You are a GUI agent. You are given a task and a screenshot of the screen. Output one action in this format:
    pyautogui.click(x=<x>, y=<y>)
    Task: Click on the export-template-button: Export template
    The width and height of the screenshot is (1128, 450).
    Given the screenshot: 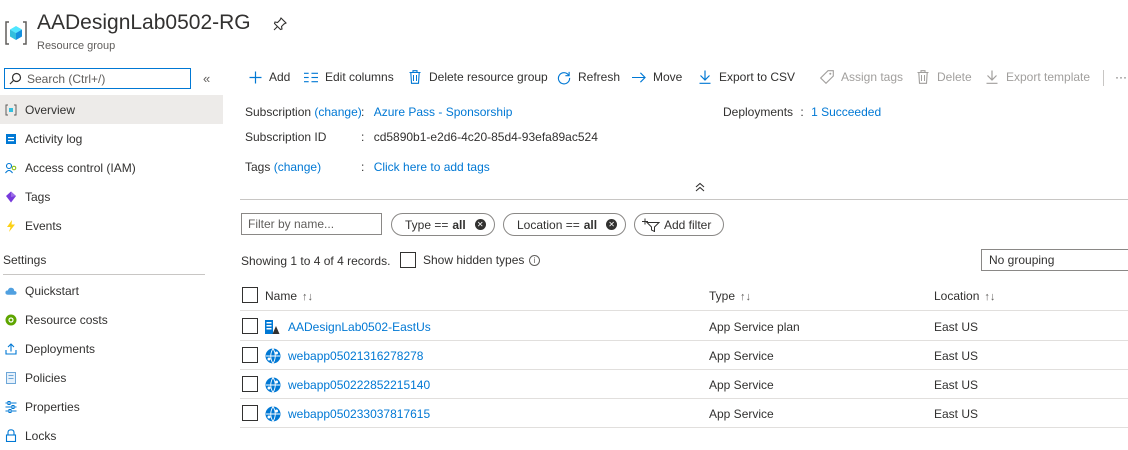 What is the action you would take?
    pyautogui.click(x=1037, y=77)
    